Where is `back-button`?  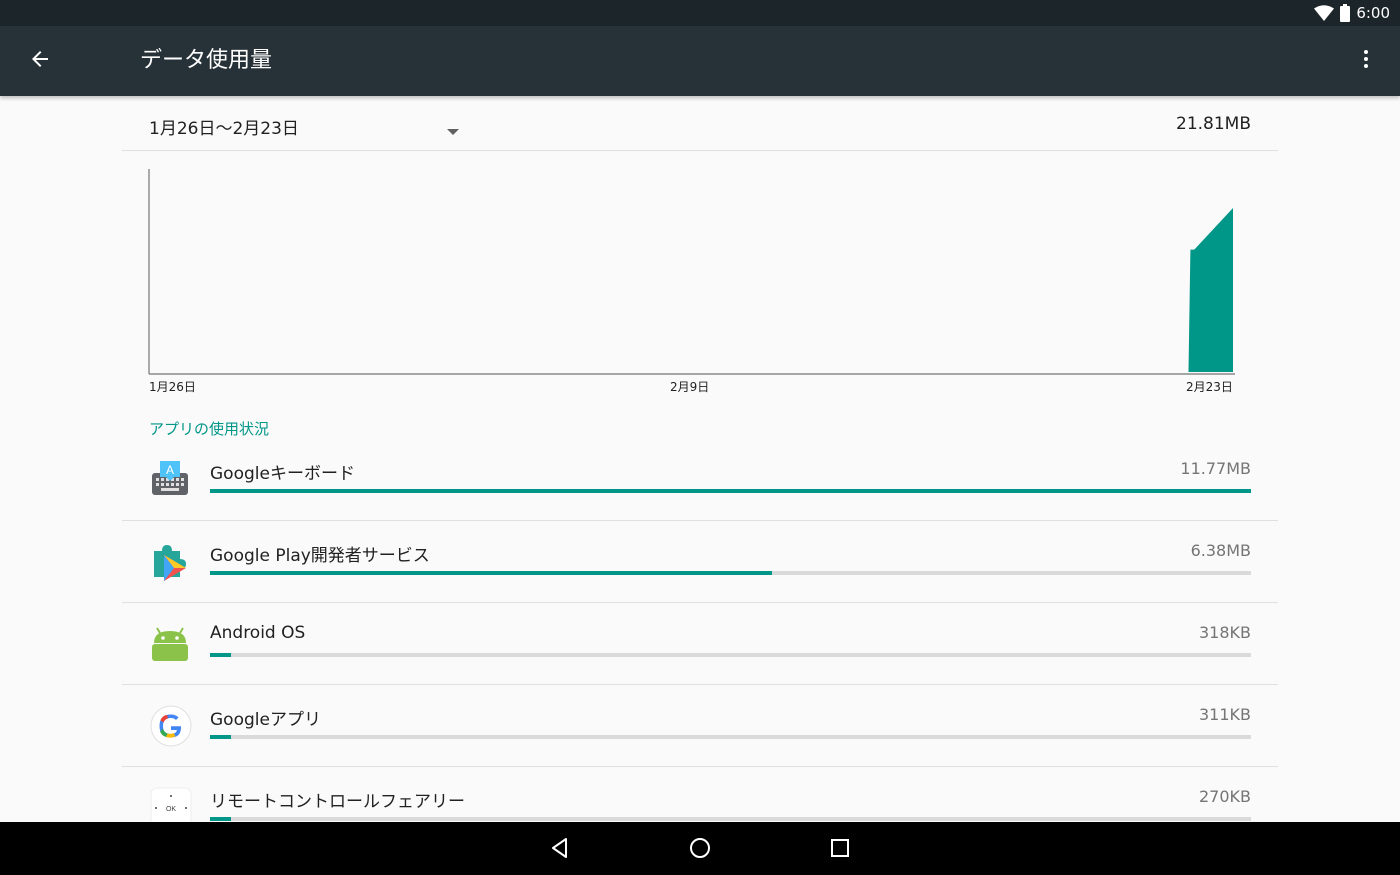
back-button is located at coordinates (40, 61).